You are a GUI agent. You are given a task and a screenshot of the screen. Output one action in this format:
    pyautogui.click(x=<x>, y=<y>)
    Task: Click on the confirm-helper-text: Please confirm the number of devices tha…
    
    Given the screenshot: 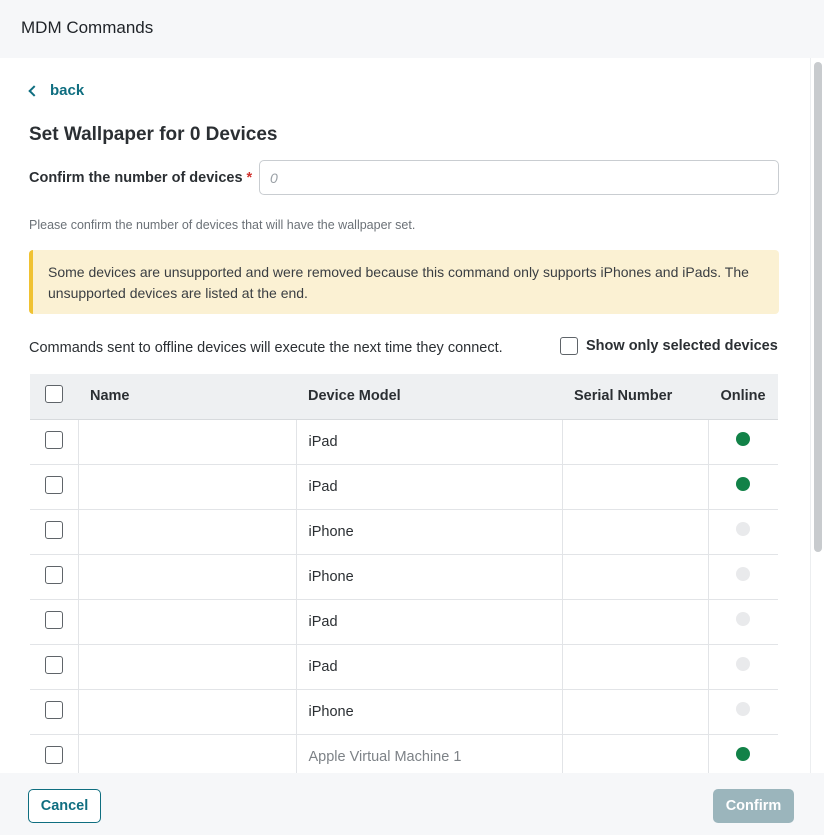 What is the action you would take?
    pyautogui.click(x=222, y=225)
    